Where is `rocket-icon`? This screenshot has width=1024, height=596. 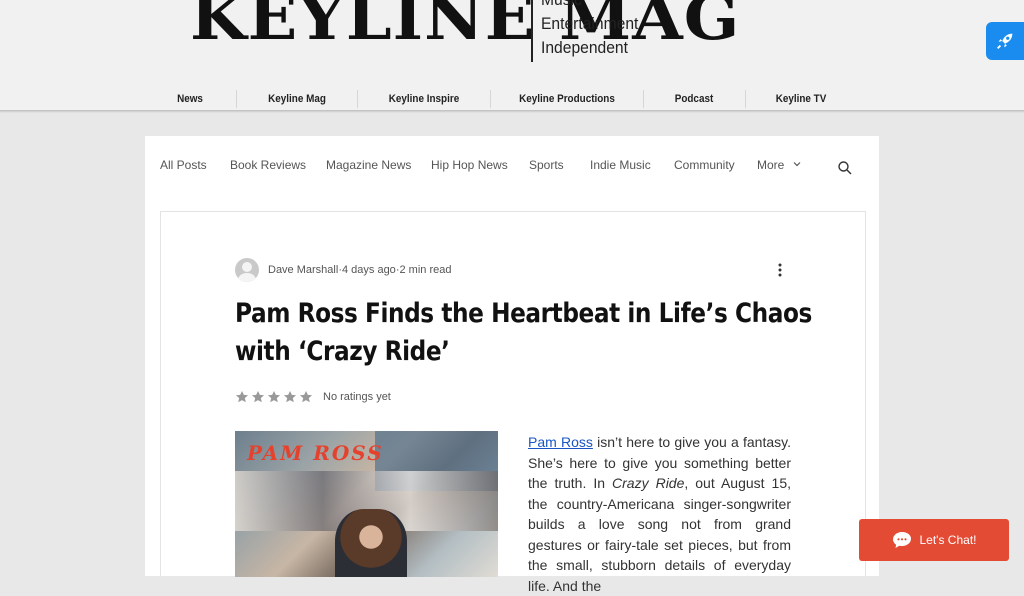 rocket-icon is located at coordinates (1005, 41).